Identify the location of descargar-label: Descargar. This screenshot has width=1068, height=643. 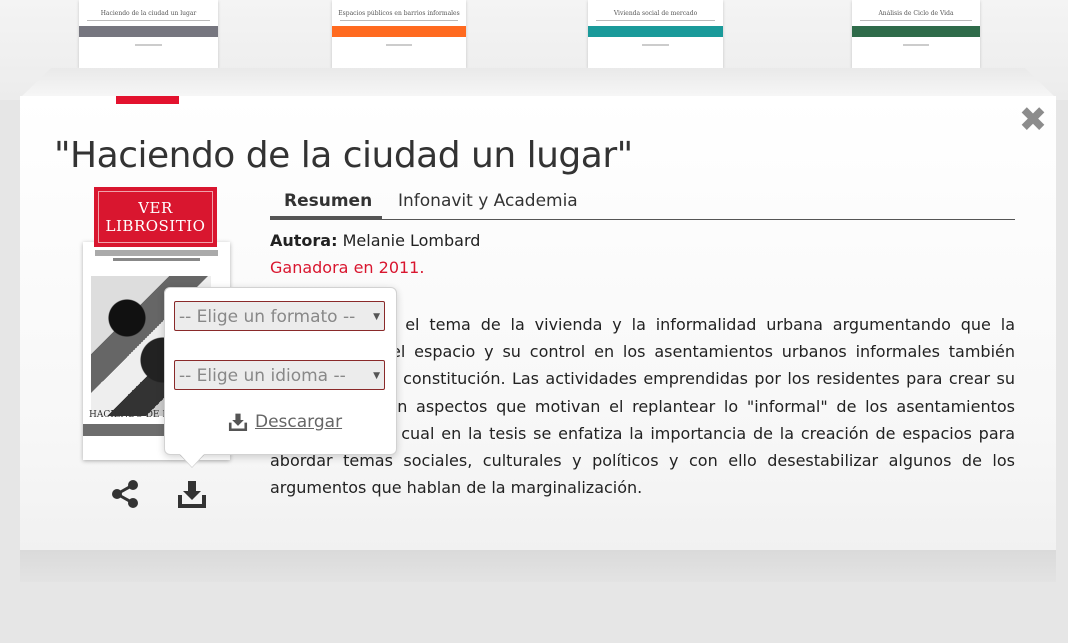
(299, 422).